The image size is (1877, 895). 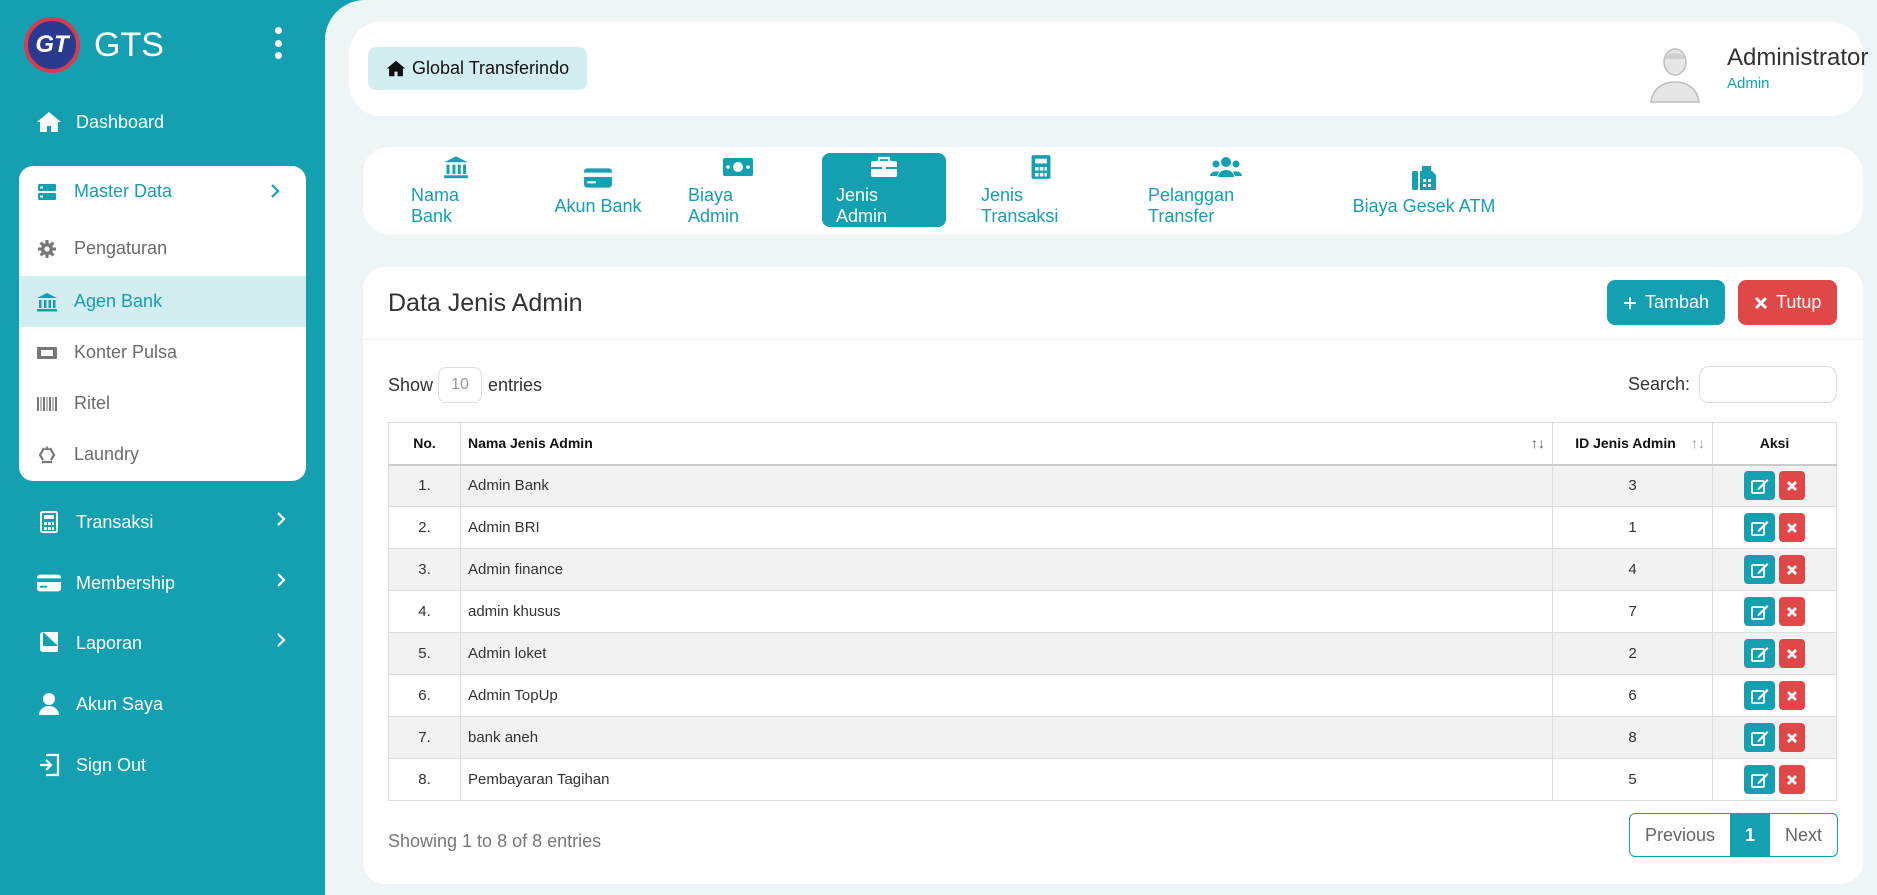 I want to click on cell-name: Admin BRI, so click(x=1006, y=527).